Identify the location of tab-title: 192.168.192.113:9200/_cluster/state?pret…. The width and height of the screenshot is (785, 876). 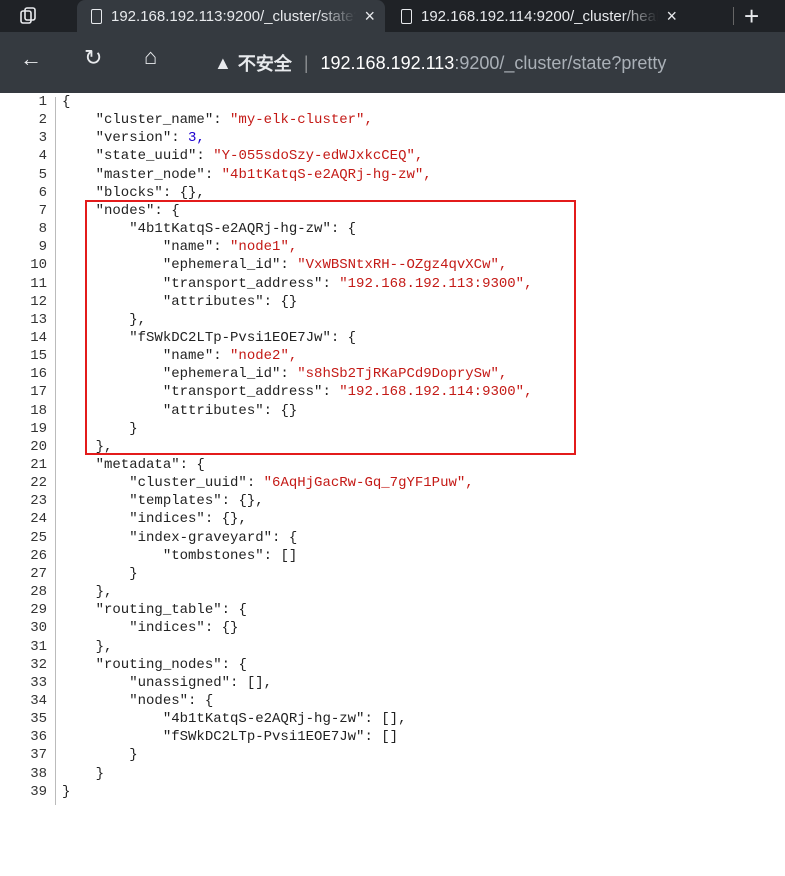
(233, 16).